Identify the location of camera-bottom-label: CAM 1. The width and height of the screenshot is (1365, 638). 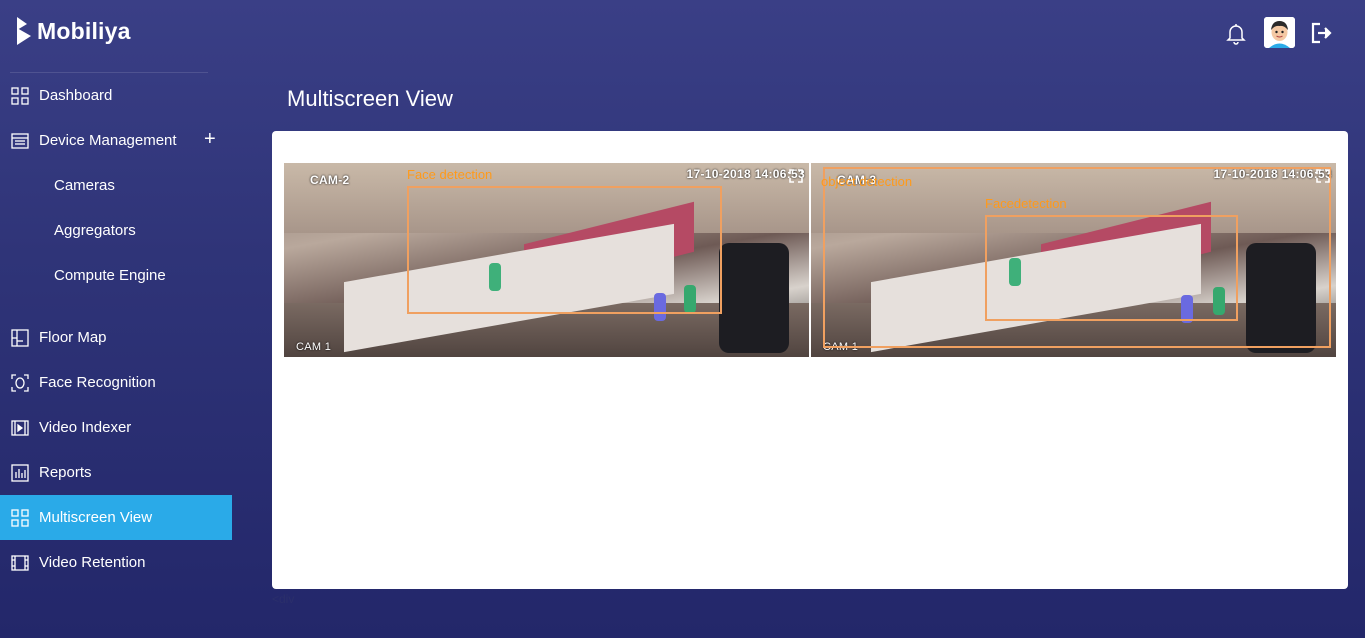
(314, 347).